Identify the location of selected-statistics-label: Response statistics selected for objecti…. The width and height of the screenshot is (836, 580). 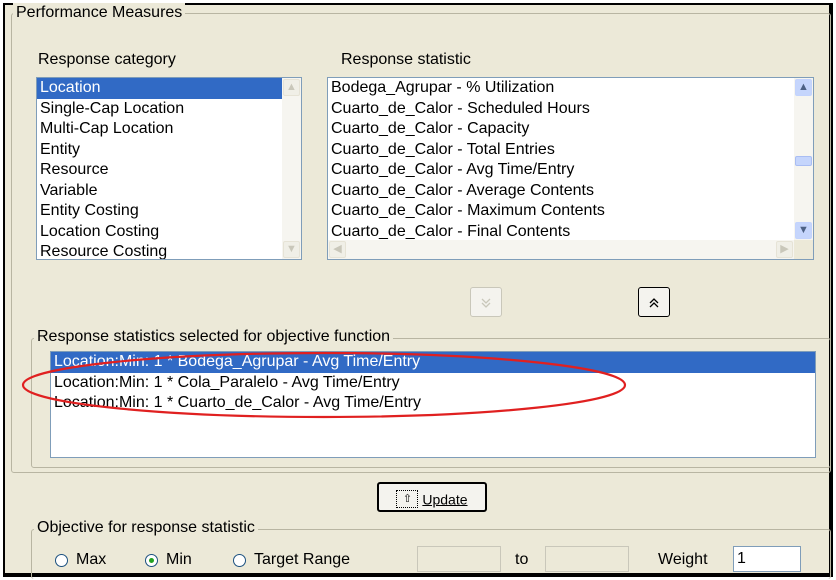
(214, 337).